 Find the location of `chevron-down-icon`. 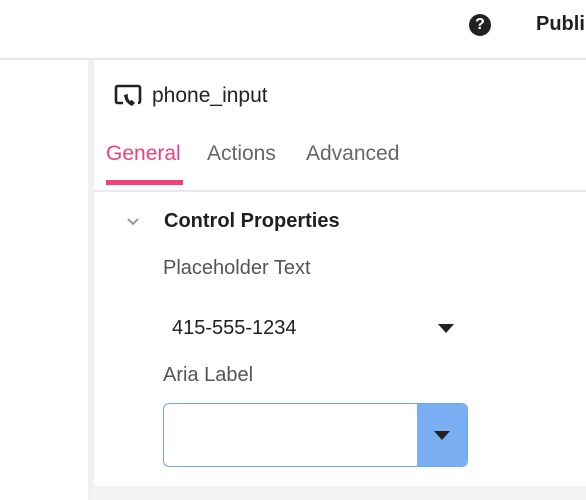

chevron-down-icon is located at coordinates (133, 222).